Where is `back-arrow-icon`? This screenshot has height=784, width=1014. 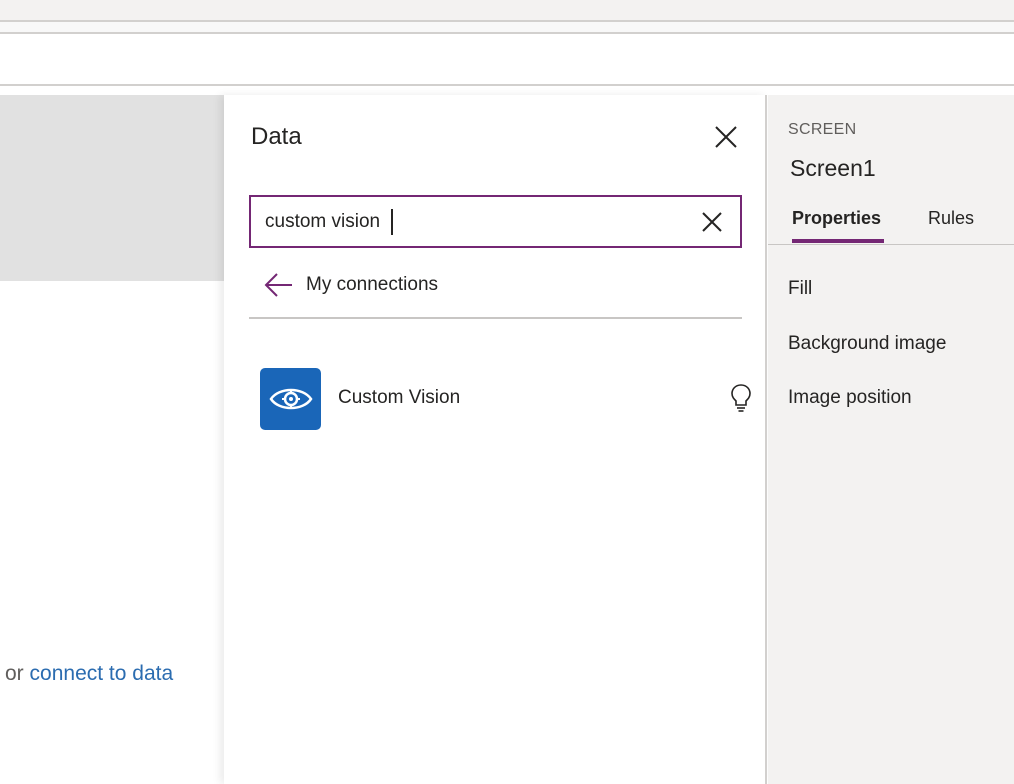
back-arrow-icon is located at coordinates (278, 285).